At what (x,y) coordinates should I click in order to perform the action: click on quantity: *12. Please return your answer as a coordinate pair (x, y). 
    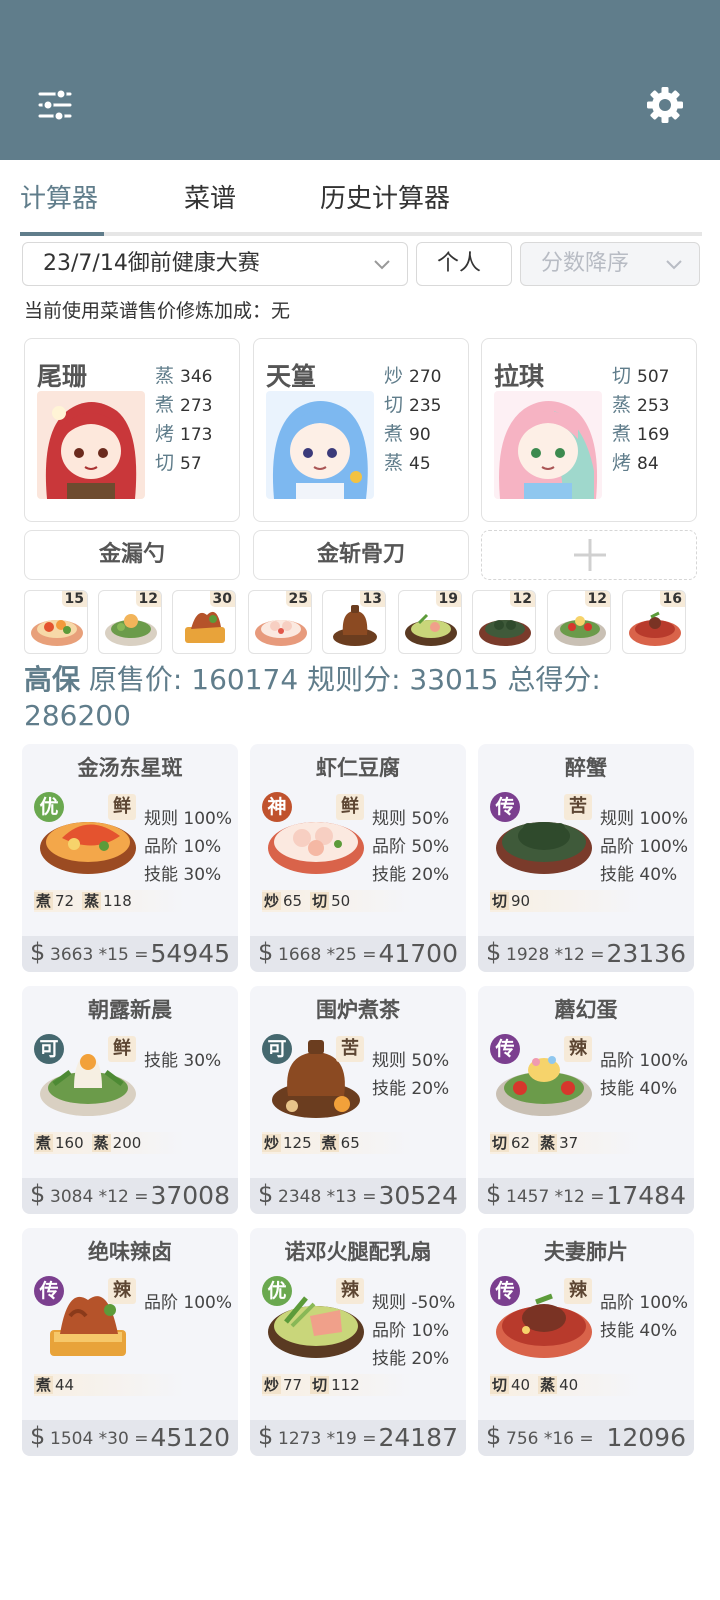
    Looking at the image, I should click on (113, 1197).